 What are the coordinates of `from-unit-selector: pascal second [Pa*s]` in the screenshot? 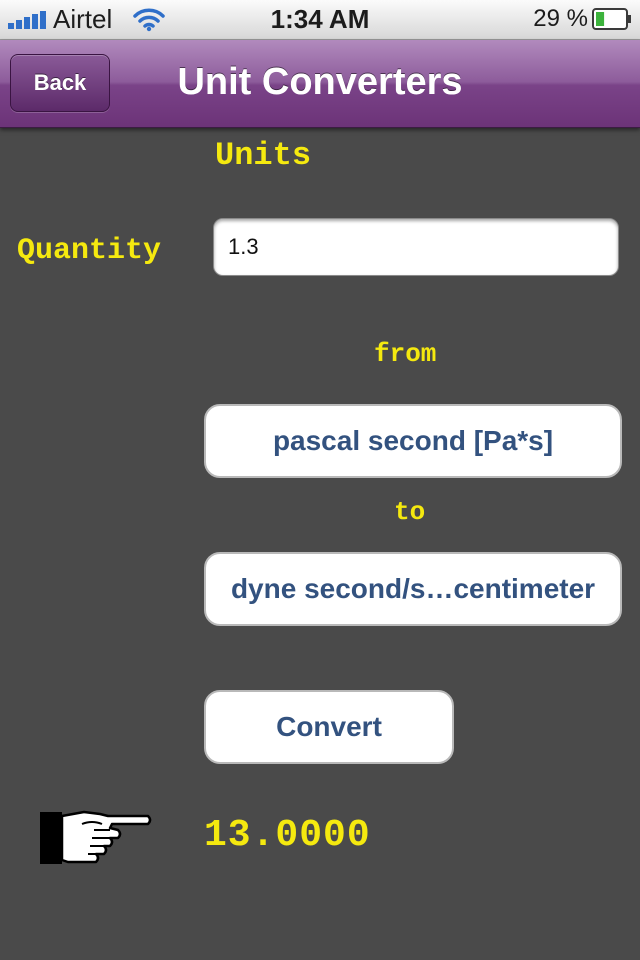 It's located at (413, 441).